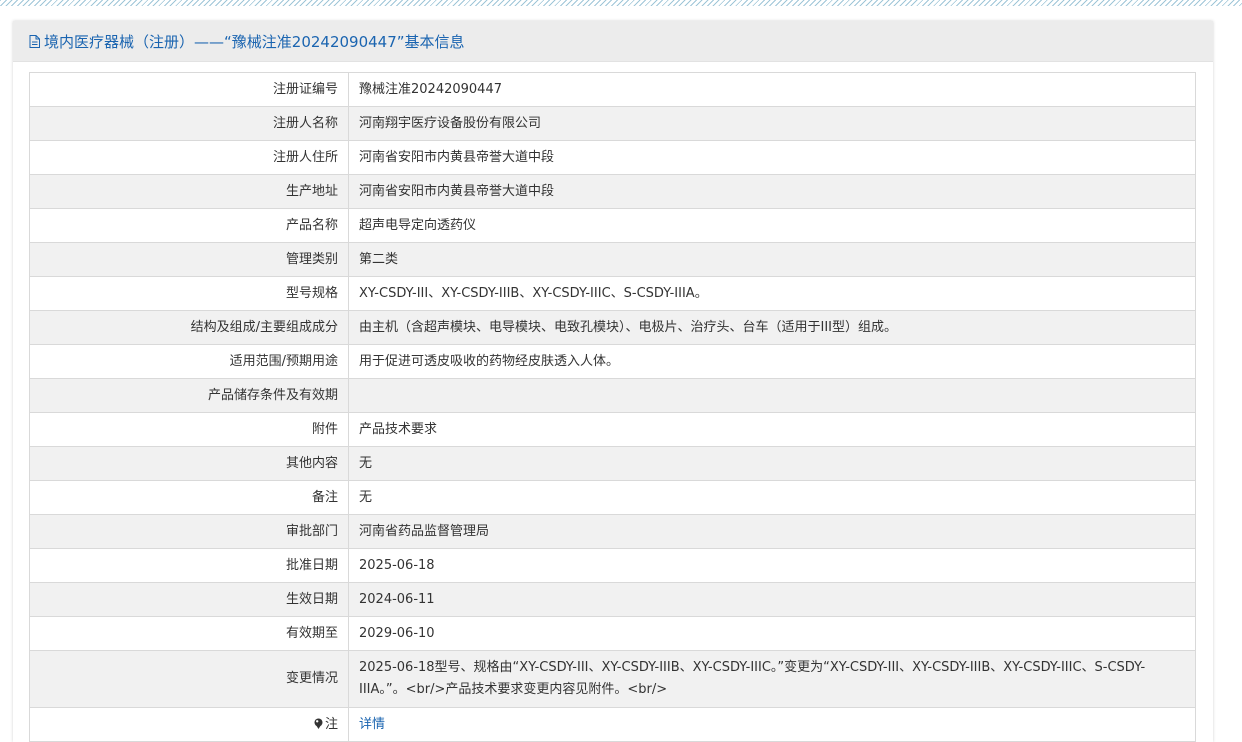 The height and width of the screenshot is (742, 1242). Describe the element at coordinates (772, 225) in the screenshot. I see `row-value: 超声电导定向透药仪` at that location.